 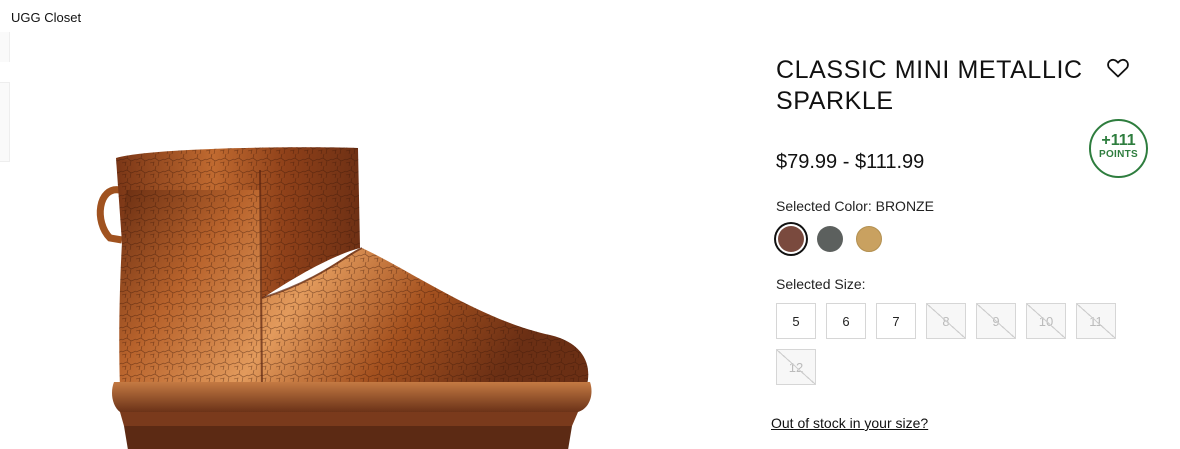 What do you see at coordinates (796, 367) in the screenshot?
I see `size-option: 12` at bounding box center [796, 367].